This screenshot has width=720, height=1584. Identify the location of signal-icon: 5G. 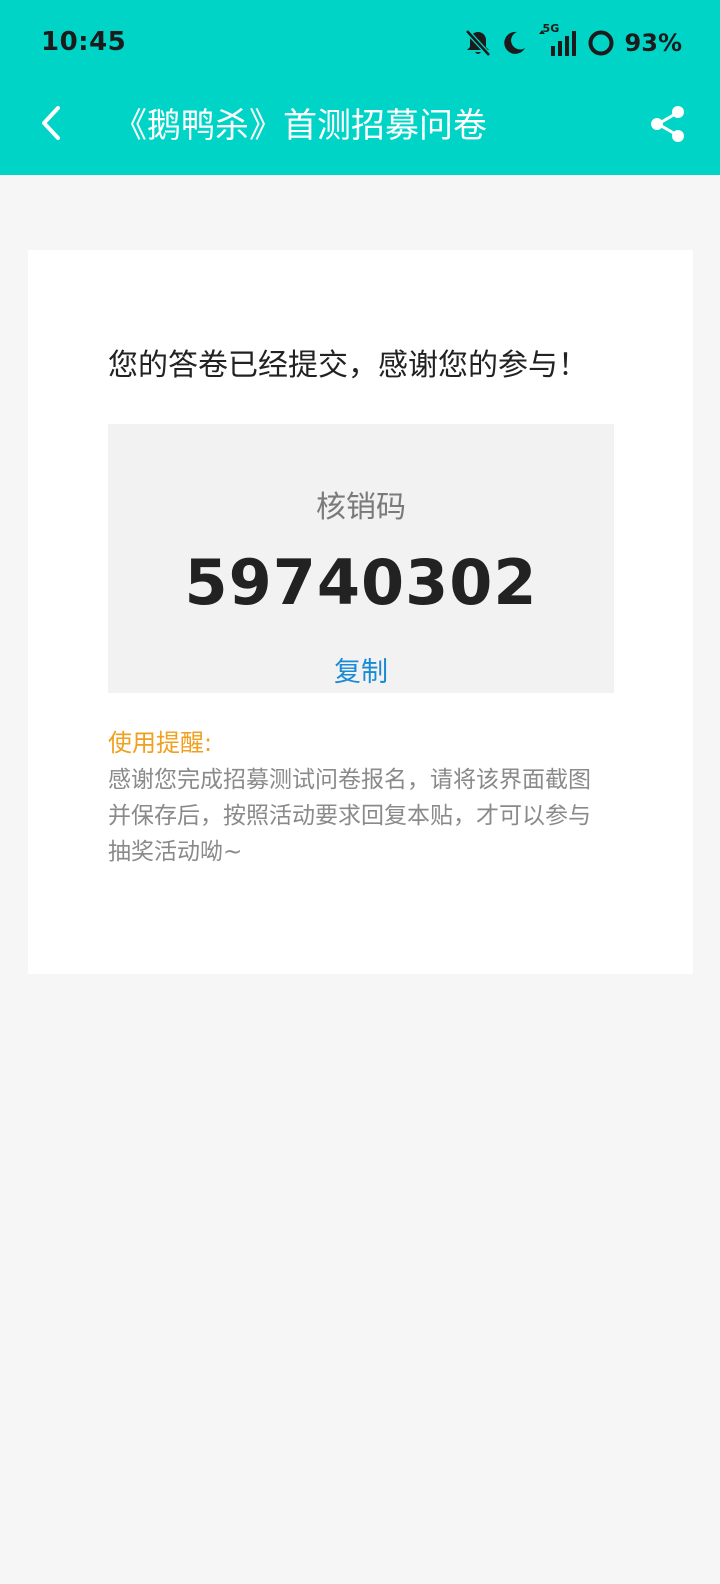
(557, 40).